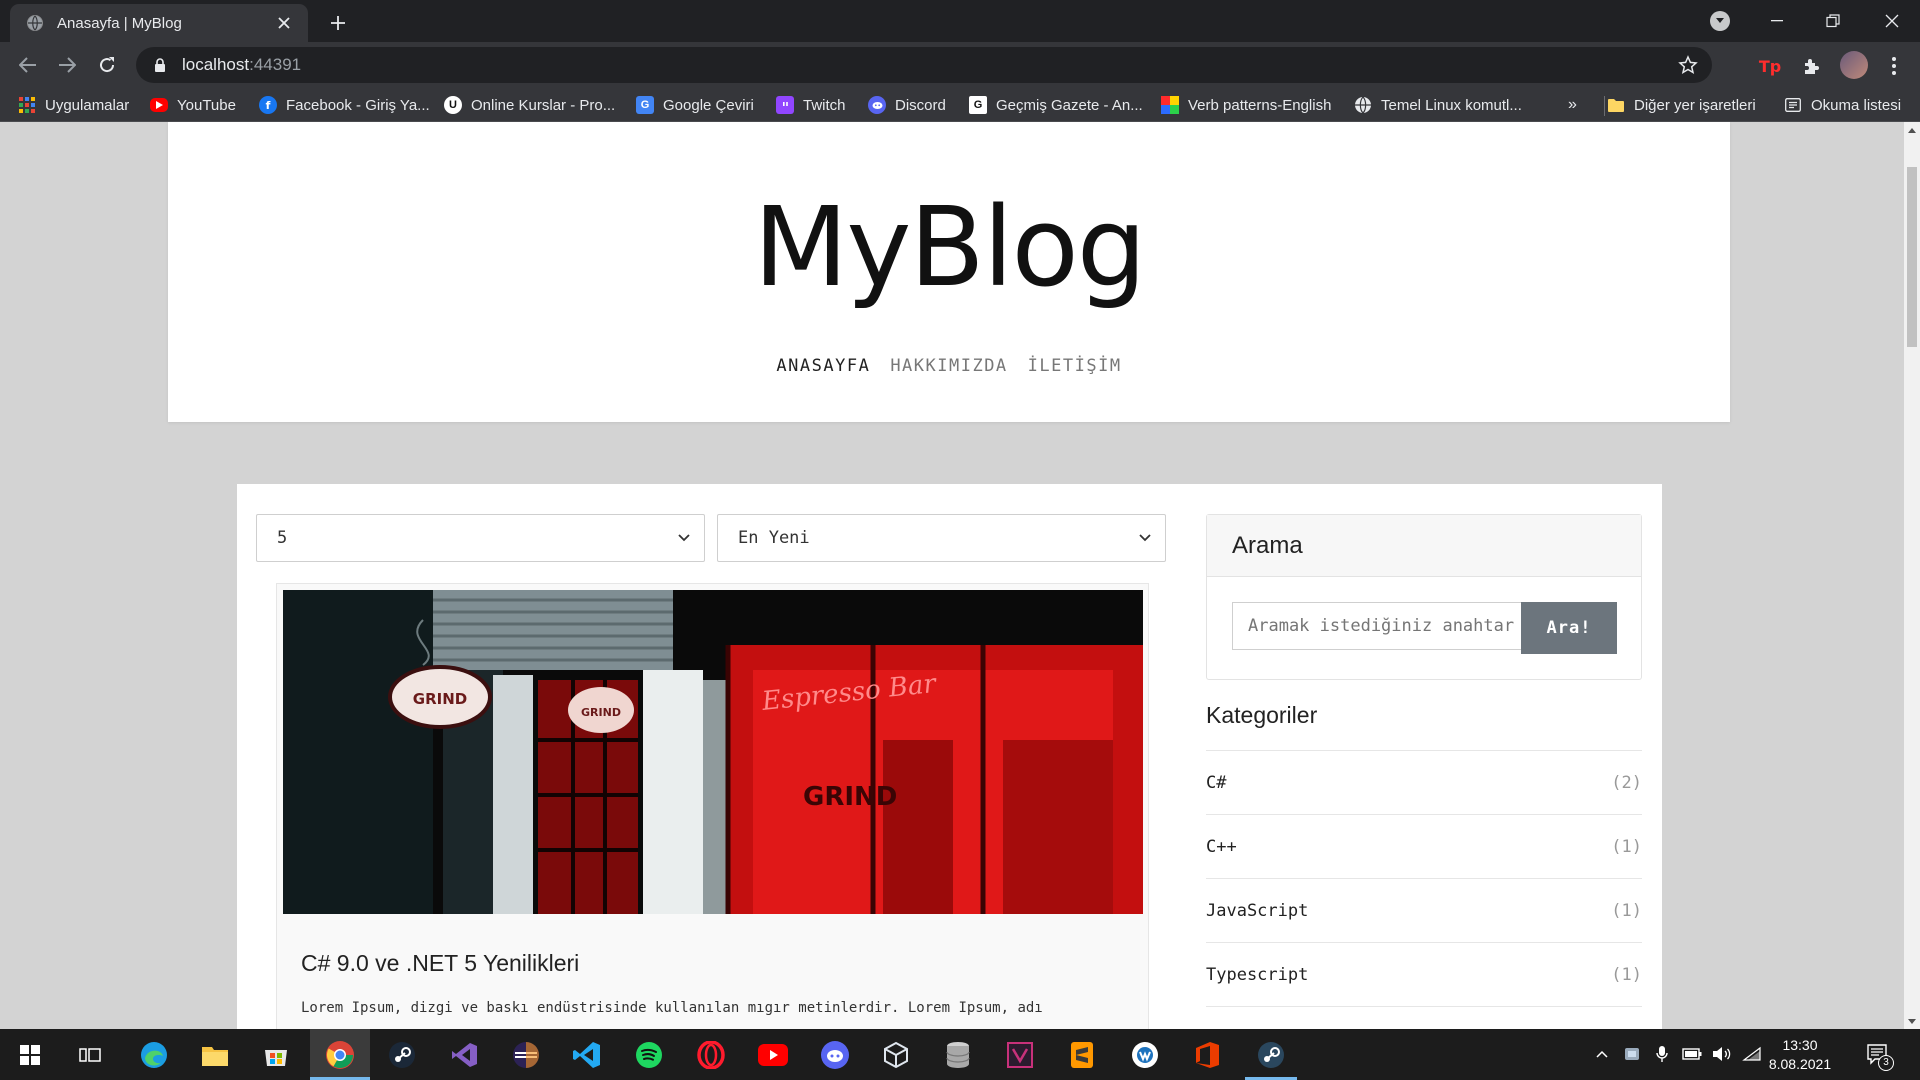 The image size is (1920, 1080). What do you see at coordinates (1020, 1055) in the screenshot?
I see `vim-icon` at bounding box center [1020, 1055].